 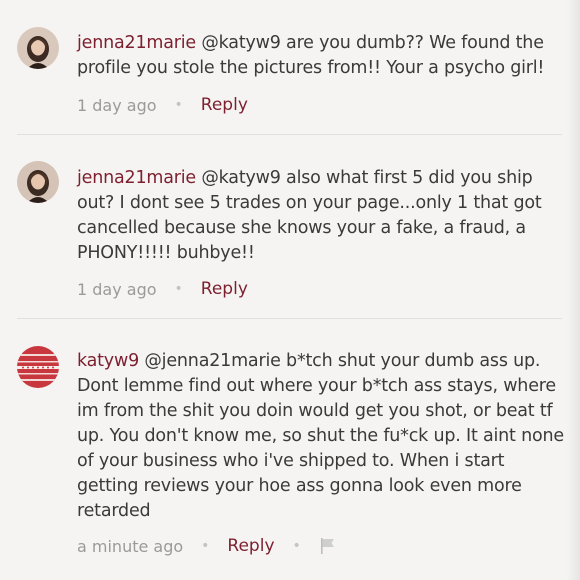 I want to click on comment-username: katyw9, so click(x=108, y=361).